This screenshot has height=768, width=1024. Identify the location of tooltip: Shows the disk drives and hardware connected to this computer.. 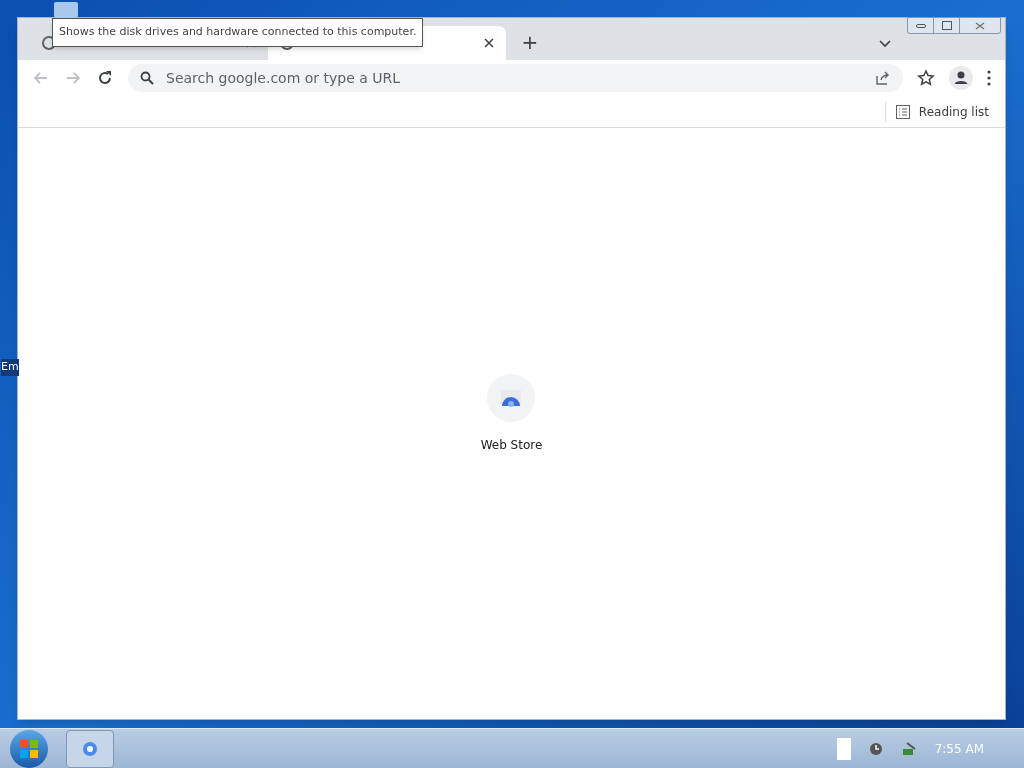
(238, 32).